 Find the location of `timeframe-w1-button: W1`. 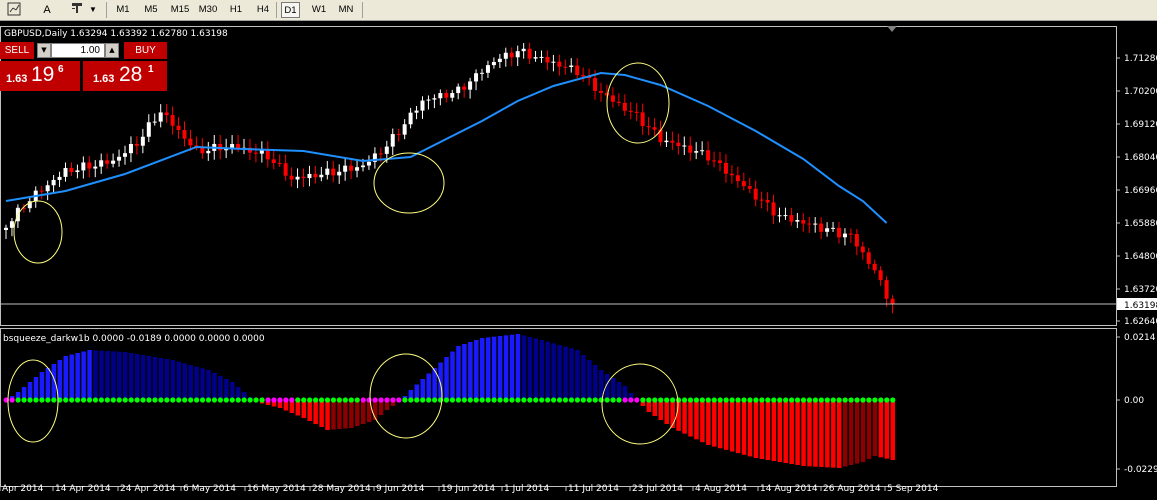

timeframe-w1-button: W1 is located at coordinates (319, 10).